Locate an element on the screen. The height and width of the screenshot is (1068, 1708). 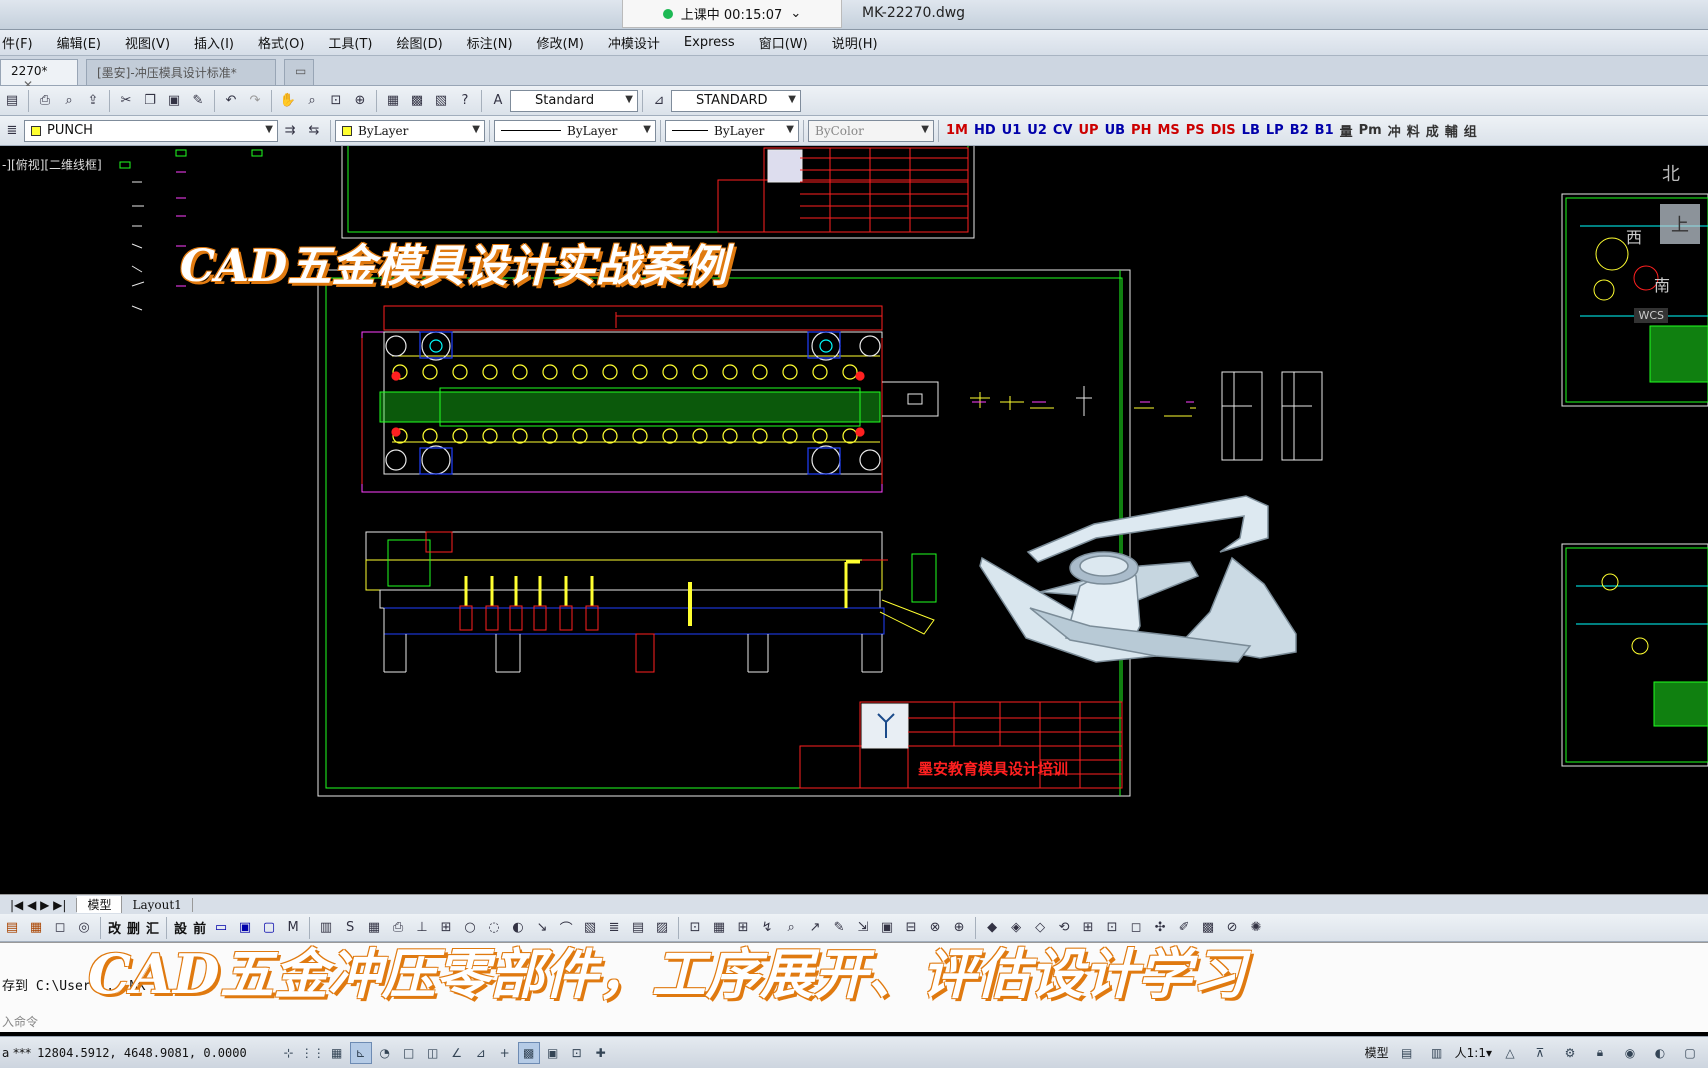
die-tool-ps: PS is located at coordinates (1195, 131).